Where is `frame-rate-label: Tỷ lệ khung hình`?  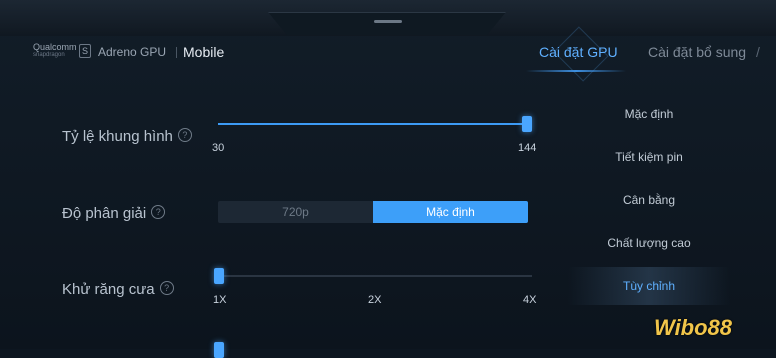 frame-rate-label: Tỷ lệ khung hình is located at coordinates (117, 136).